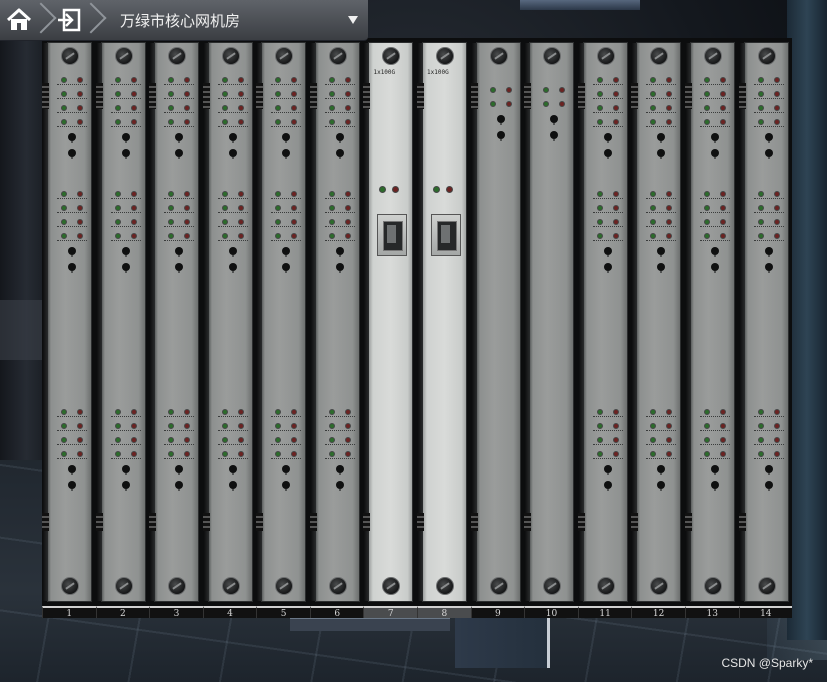 This screenshot has height=682, width=827. What do you see at coordinates (122, 612) in the screenshot?
I see `slot-number: 2` at bounding box center [122, 612].